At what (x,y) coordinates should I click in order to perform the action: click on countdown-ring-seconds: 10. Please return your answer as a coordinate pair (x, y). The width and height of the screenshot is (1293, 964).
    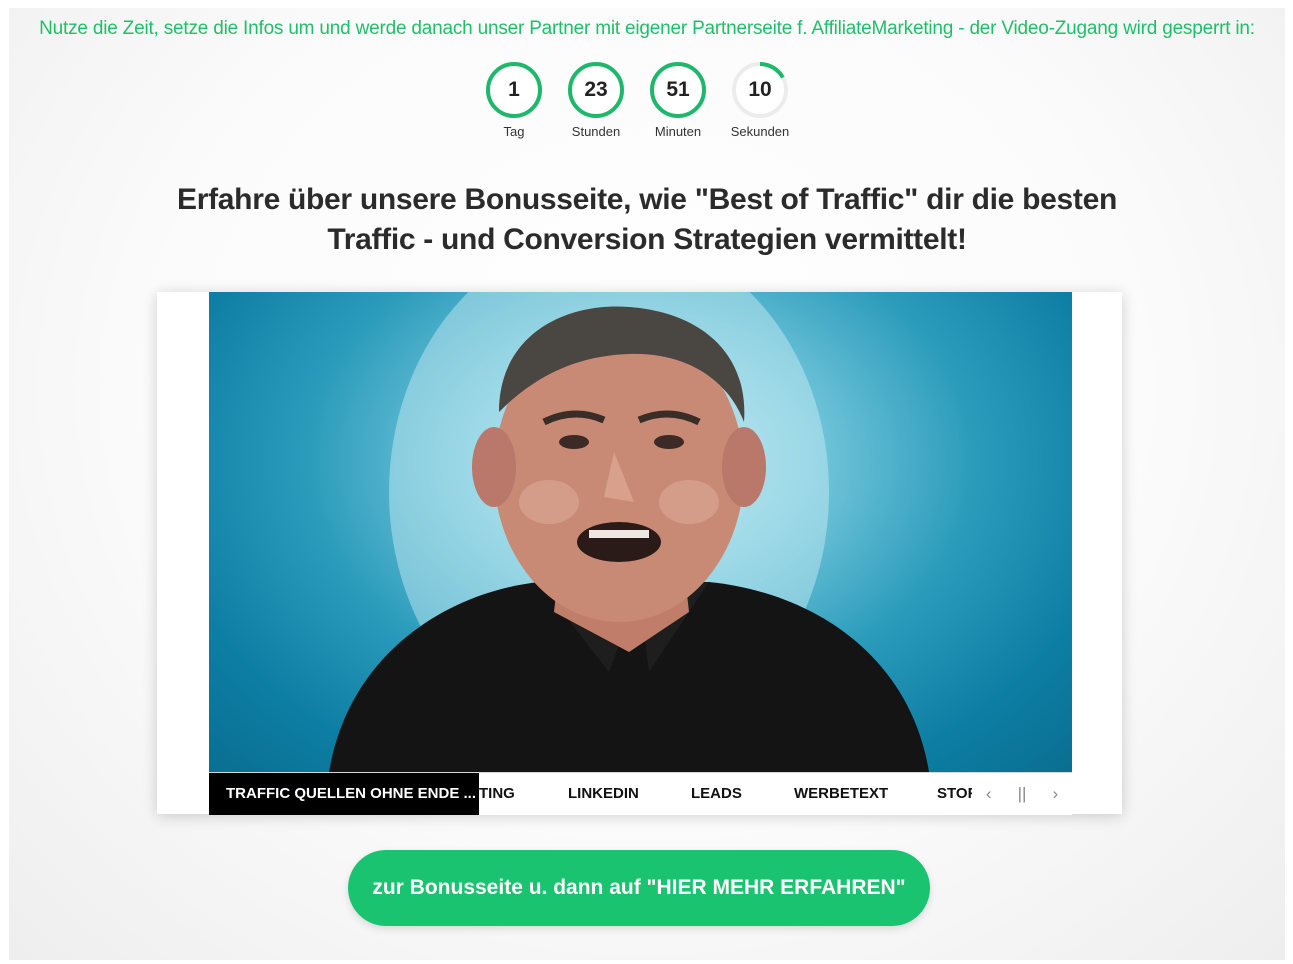
    Looking at the image, I should click on (760, 90).